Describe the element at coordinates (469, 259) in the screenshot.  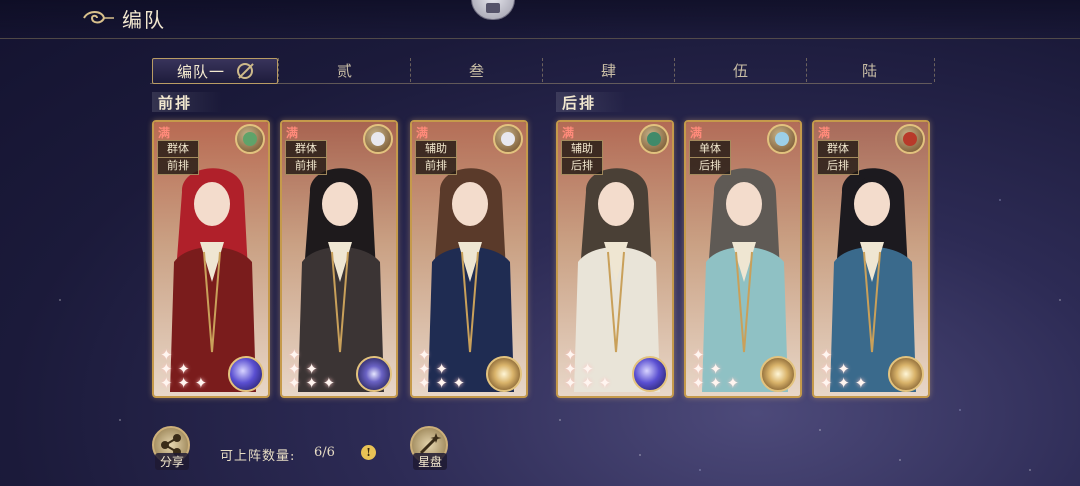
I see `hero-card: 满辅助 前排 ✦ ✦ ✦ ✦ ✦ ✦` at that location.